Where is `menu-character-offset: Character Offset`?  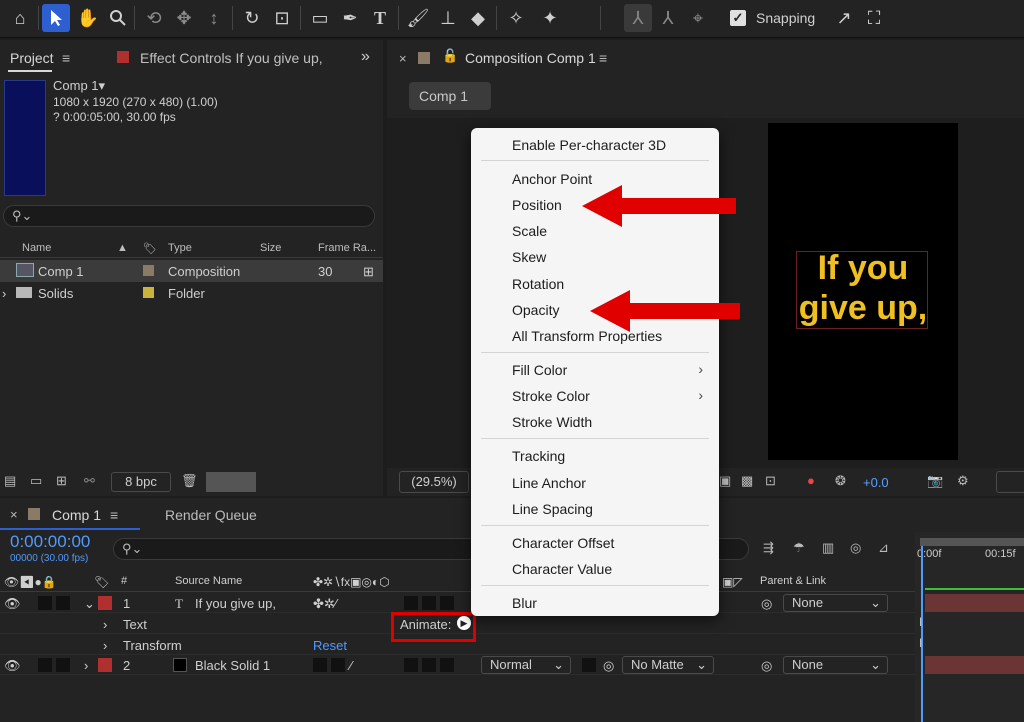 menu-character-offset: Character Offset is located at coordinates (563, 543).